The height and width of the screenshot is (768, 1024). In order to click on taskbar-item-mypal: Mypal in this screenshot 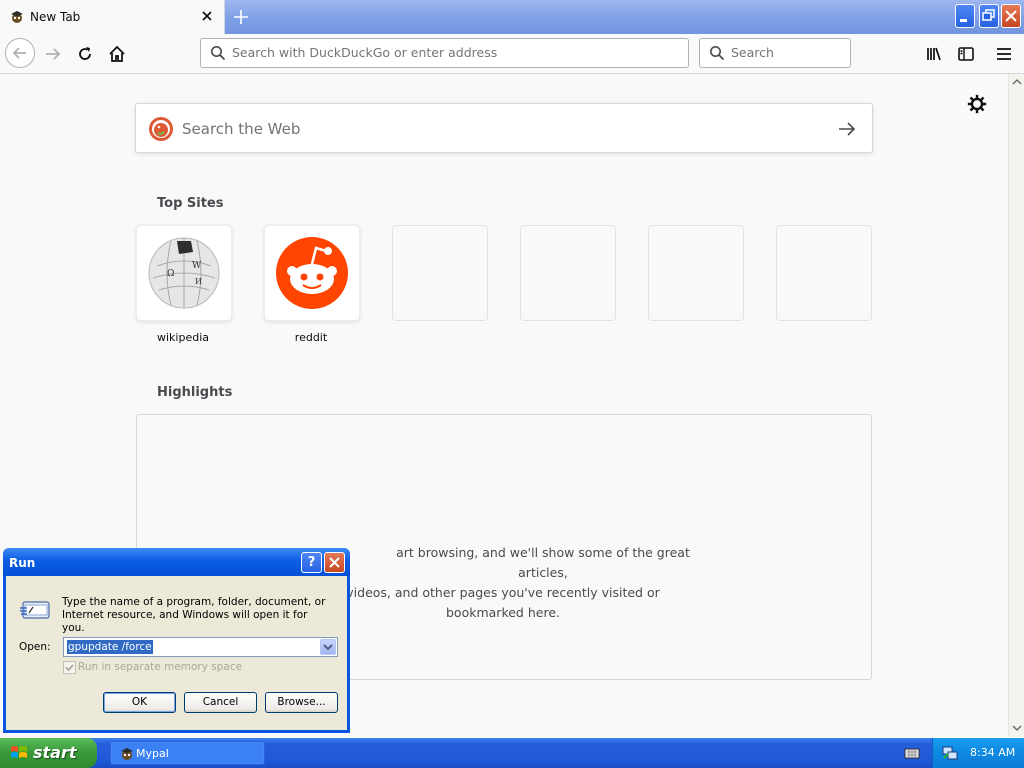, I will do `click(187, 753)`.